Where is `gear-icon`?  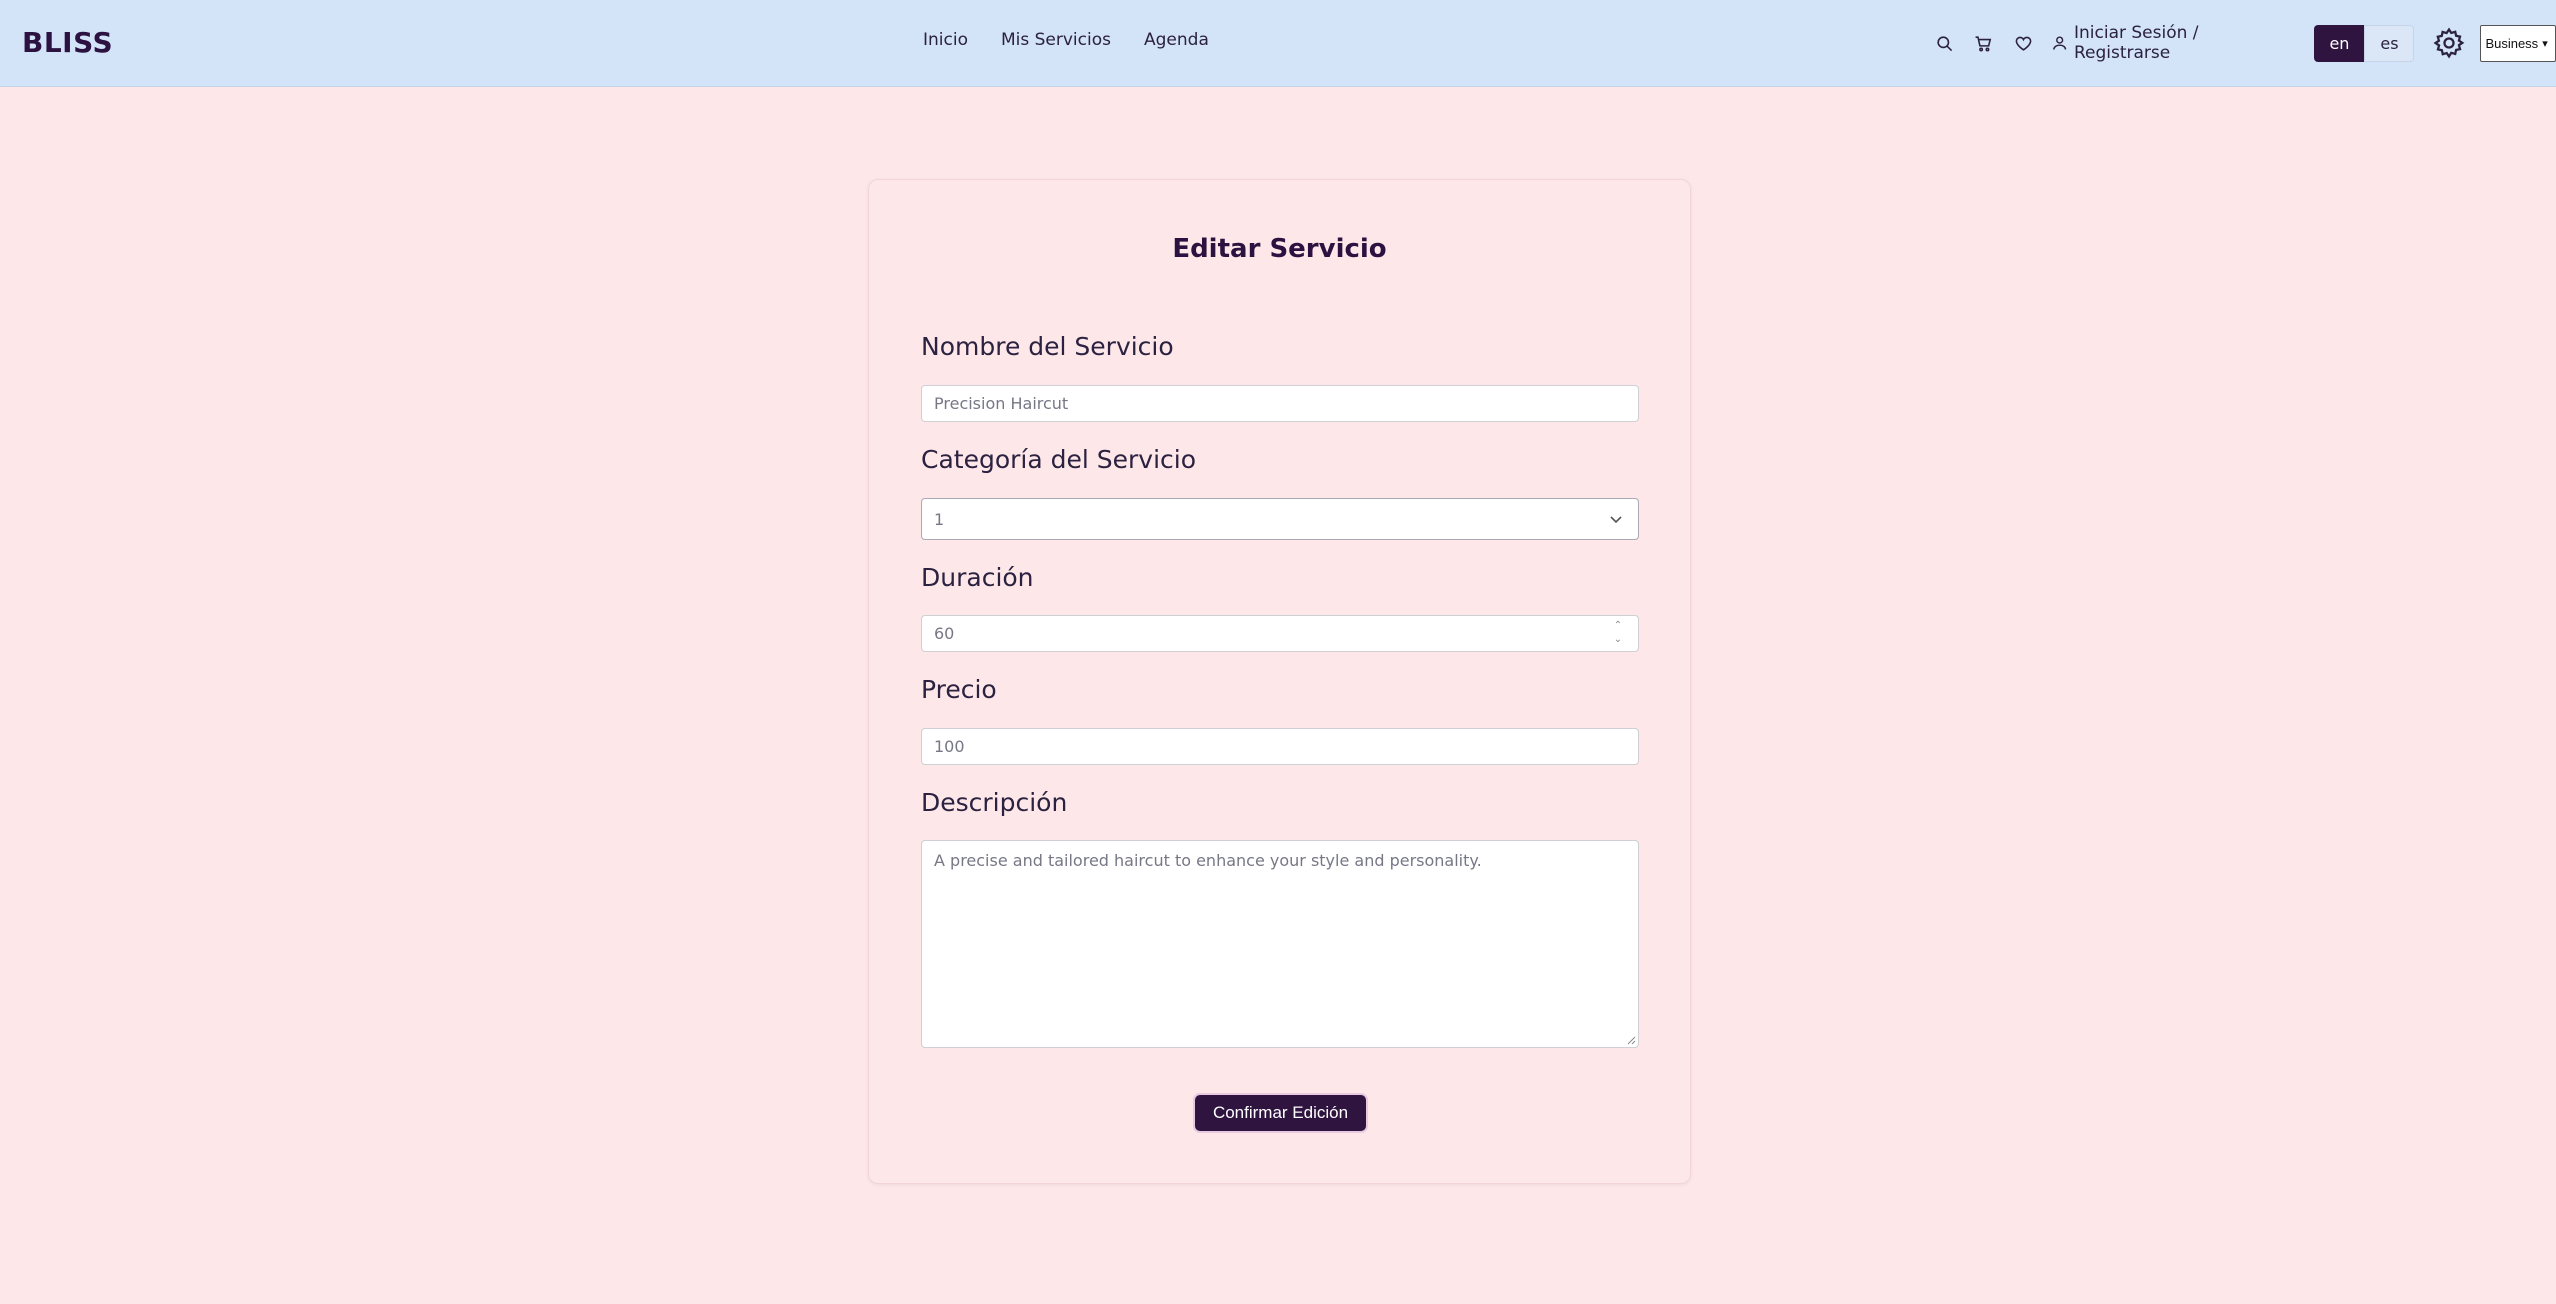 gear-icon is located at coordinates (2449, 43).